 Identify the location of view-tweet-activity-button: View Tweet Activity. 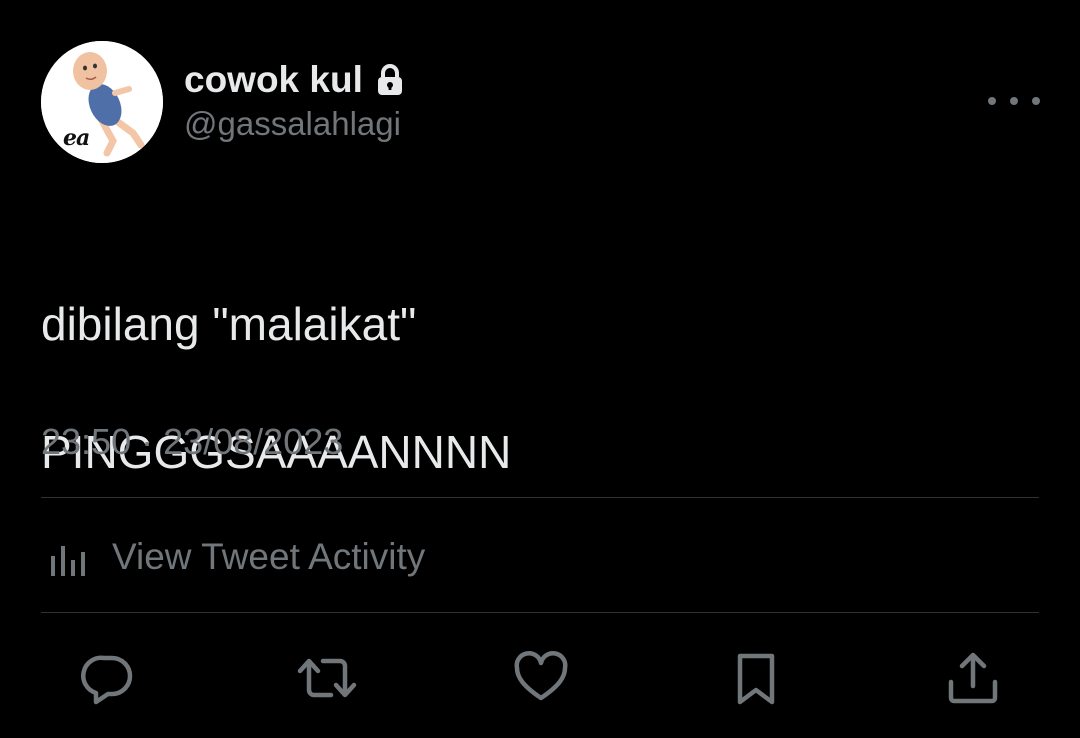
(236, 557).